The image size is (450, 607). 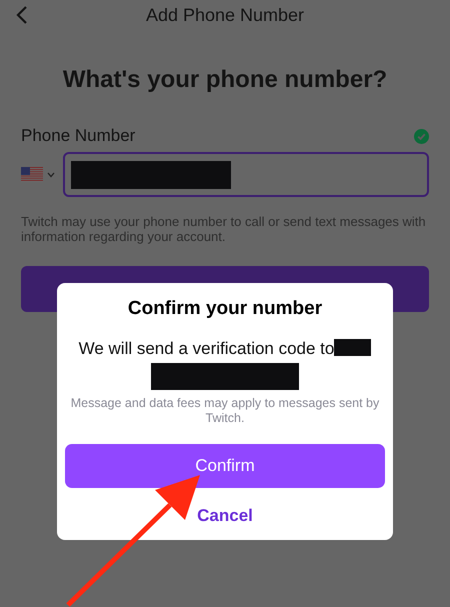 What do you see at coordinates (78, 136) in the screenshot?
I see `field-label: Phone Number` at bounding box center [78, 136].